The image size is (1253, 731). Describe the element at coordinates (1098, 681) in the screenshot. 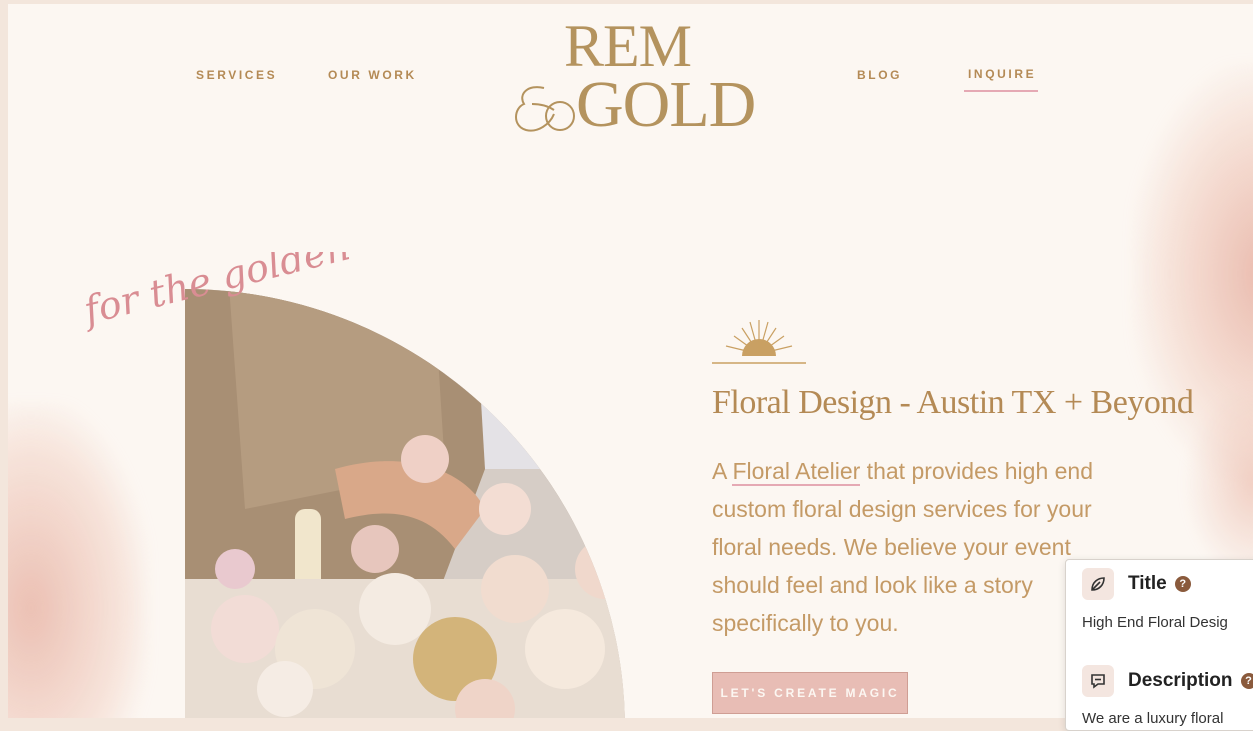

I see `comment-icon` at that location.